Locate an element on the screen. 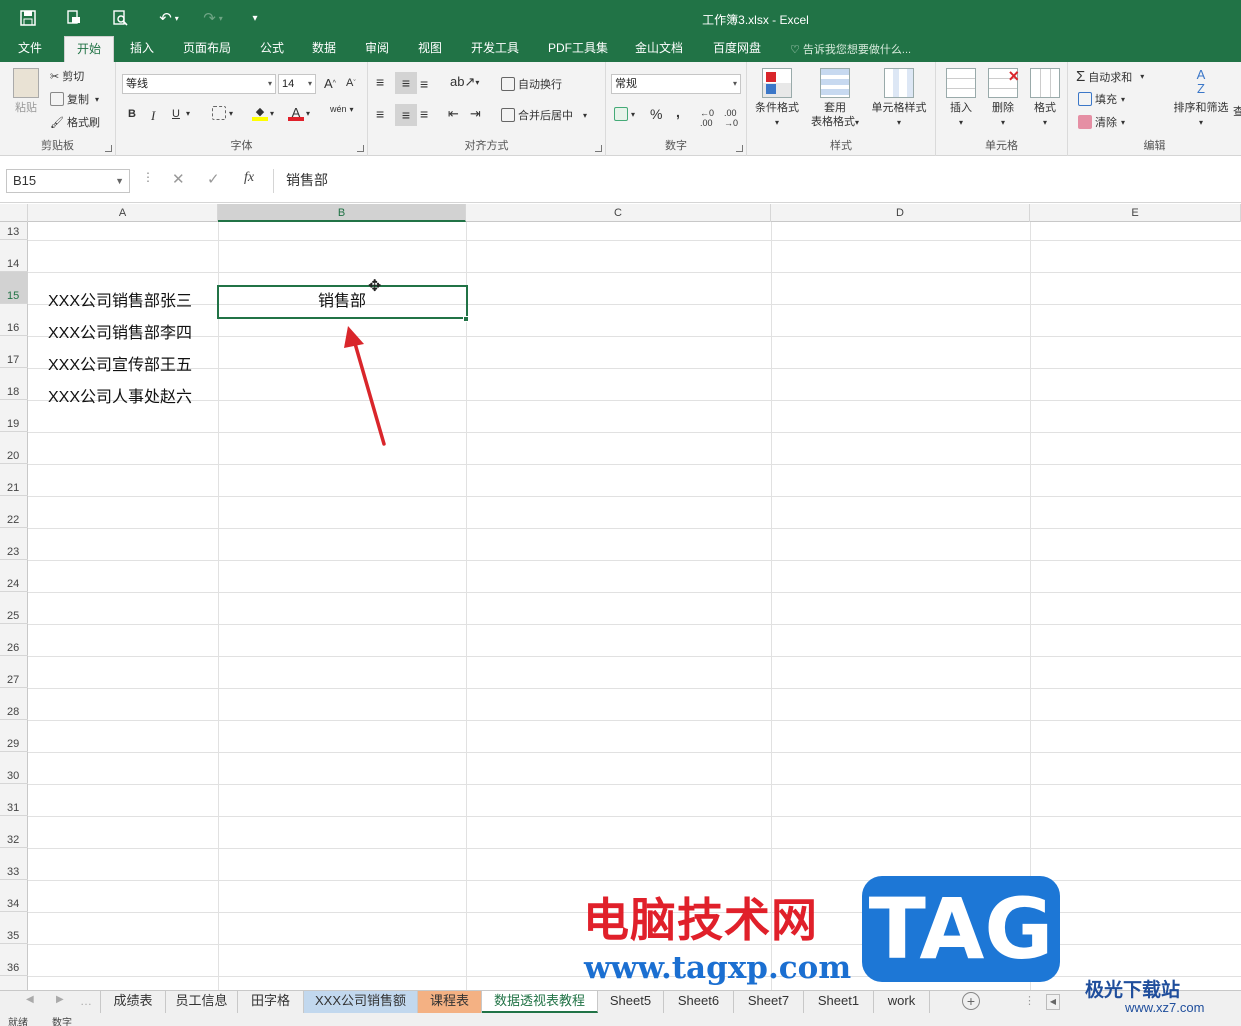 Image resolution: width=1241 pixels, height=1026 pixels. align-bottom-icon: ≡ is located at coordinates (424, 84).